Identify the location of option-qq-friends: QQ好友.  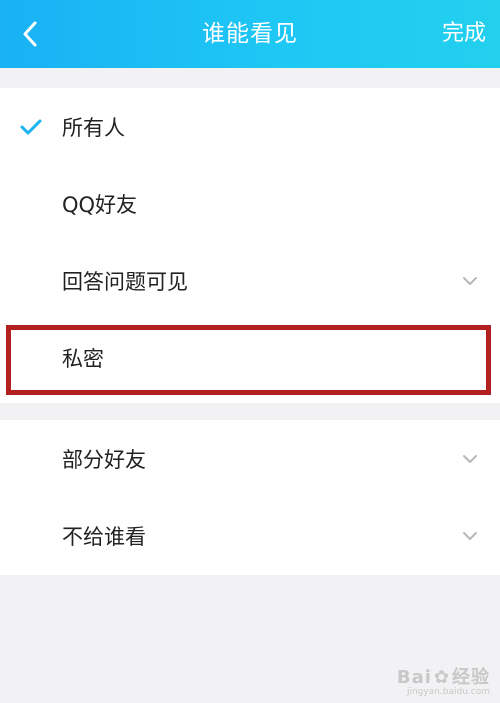
(250, 203).